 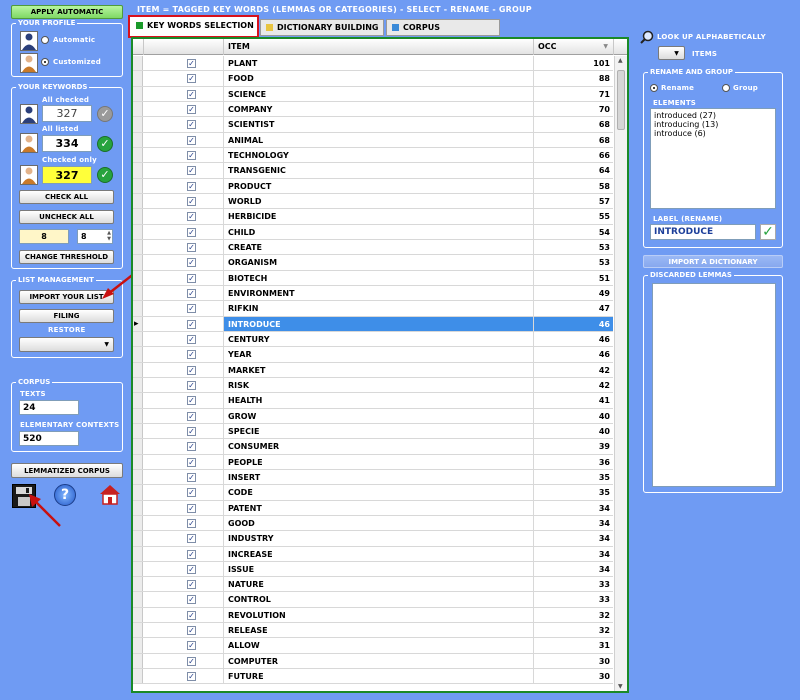 I want to click on list-item: introducing (13), so click(x=713, y=124).